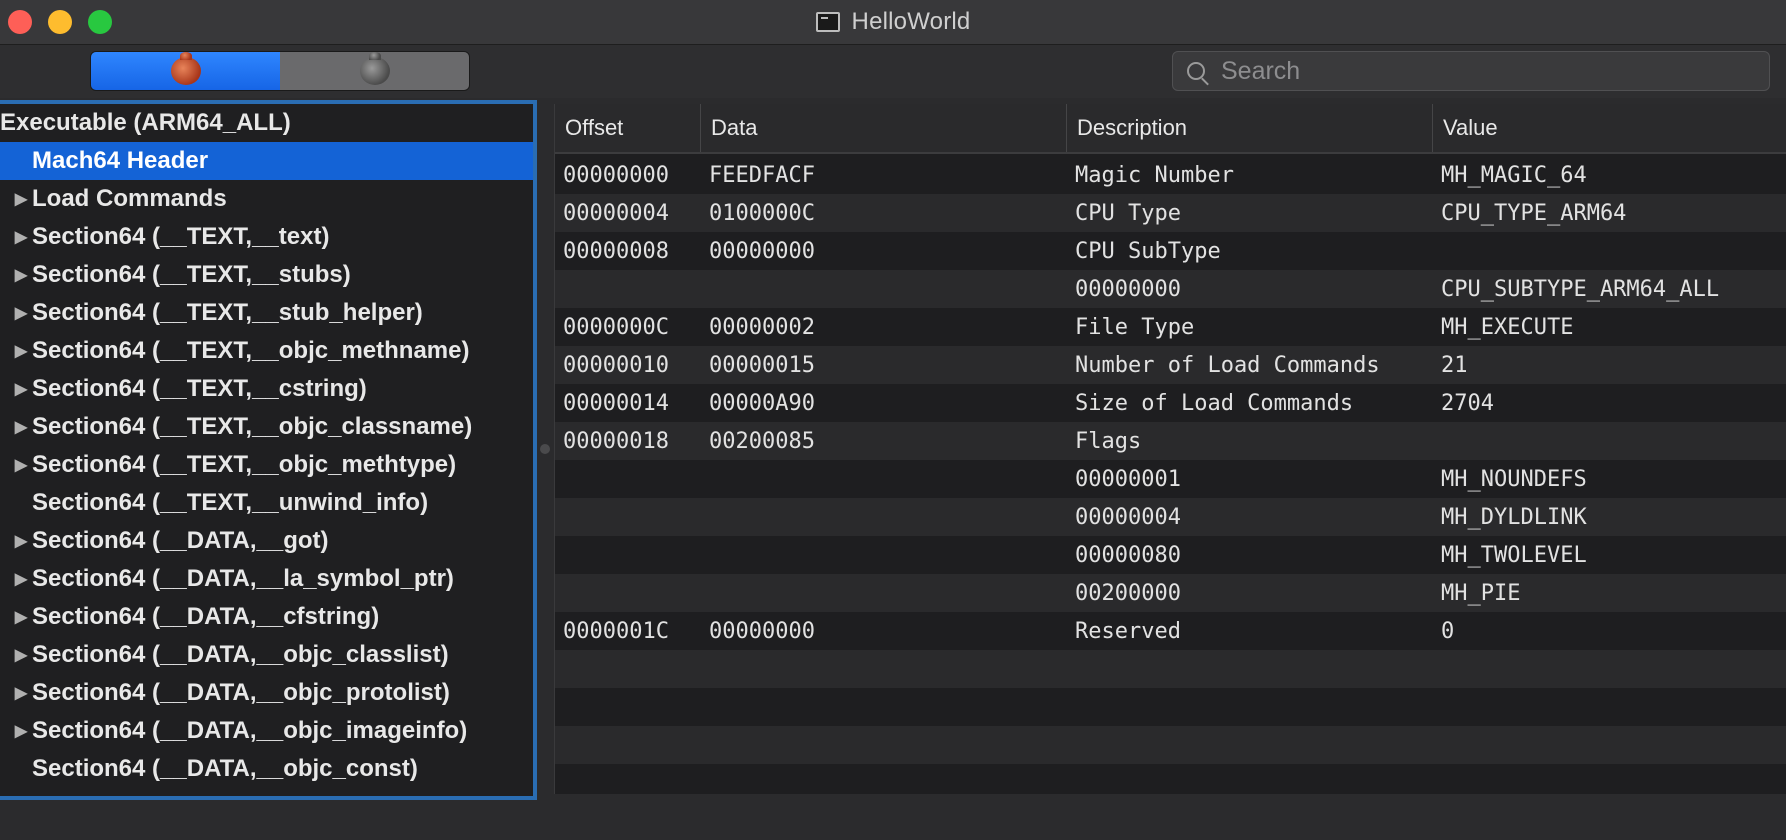 The image size is (1786, 840). Describe the element at coordinates (266, 617) in the screenshot. I see `tree-item: ▶ Section64 (__DATA,__cfstring)` at that location.